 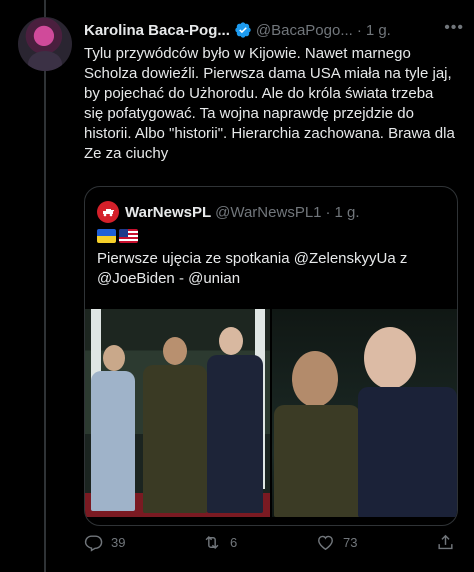 What do you see at coordinates (93, 543) in the screenshot?
I see `reply-icon` at bounding box center [93, 543].